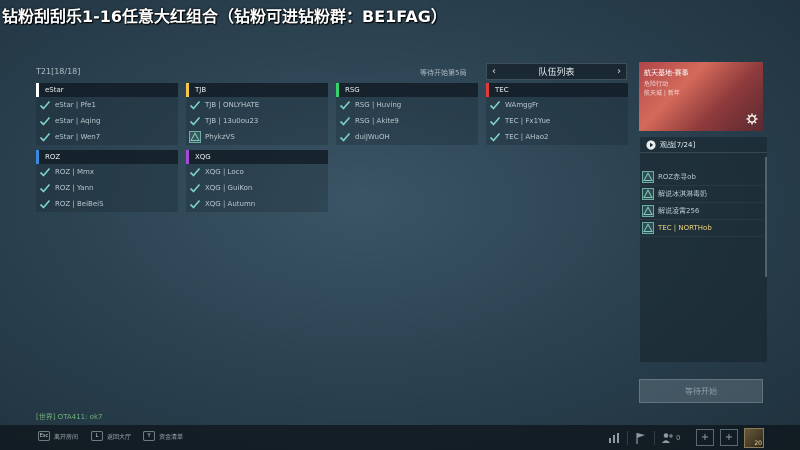 This screenshot has height=450, width=800. Describe the element at coordinates (754, 438) in the screenshot. I see `avatar: 20` at that location.